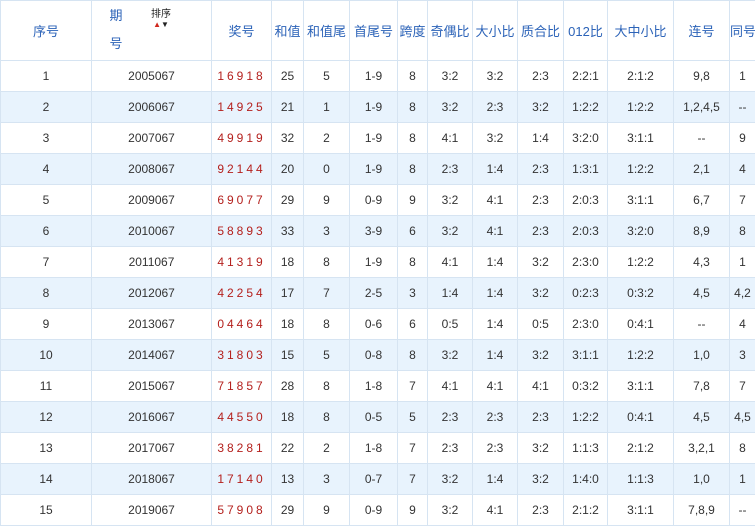 This screenshot has width=755, height=527. What do you see at coordinates (326, 107) in the screenshot?
I see `cell-sum-tail: 1` at bounding box center [326, 107].